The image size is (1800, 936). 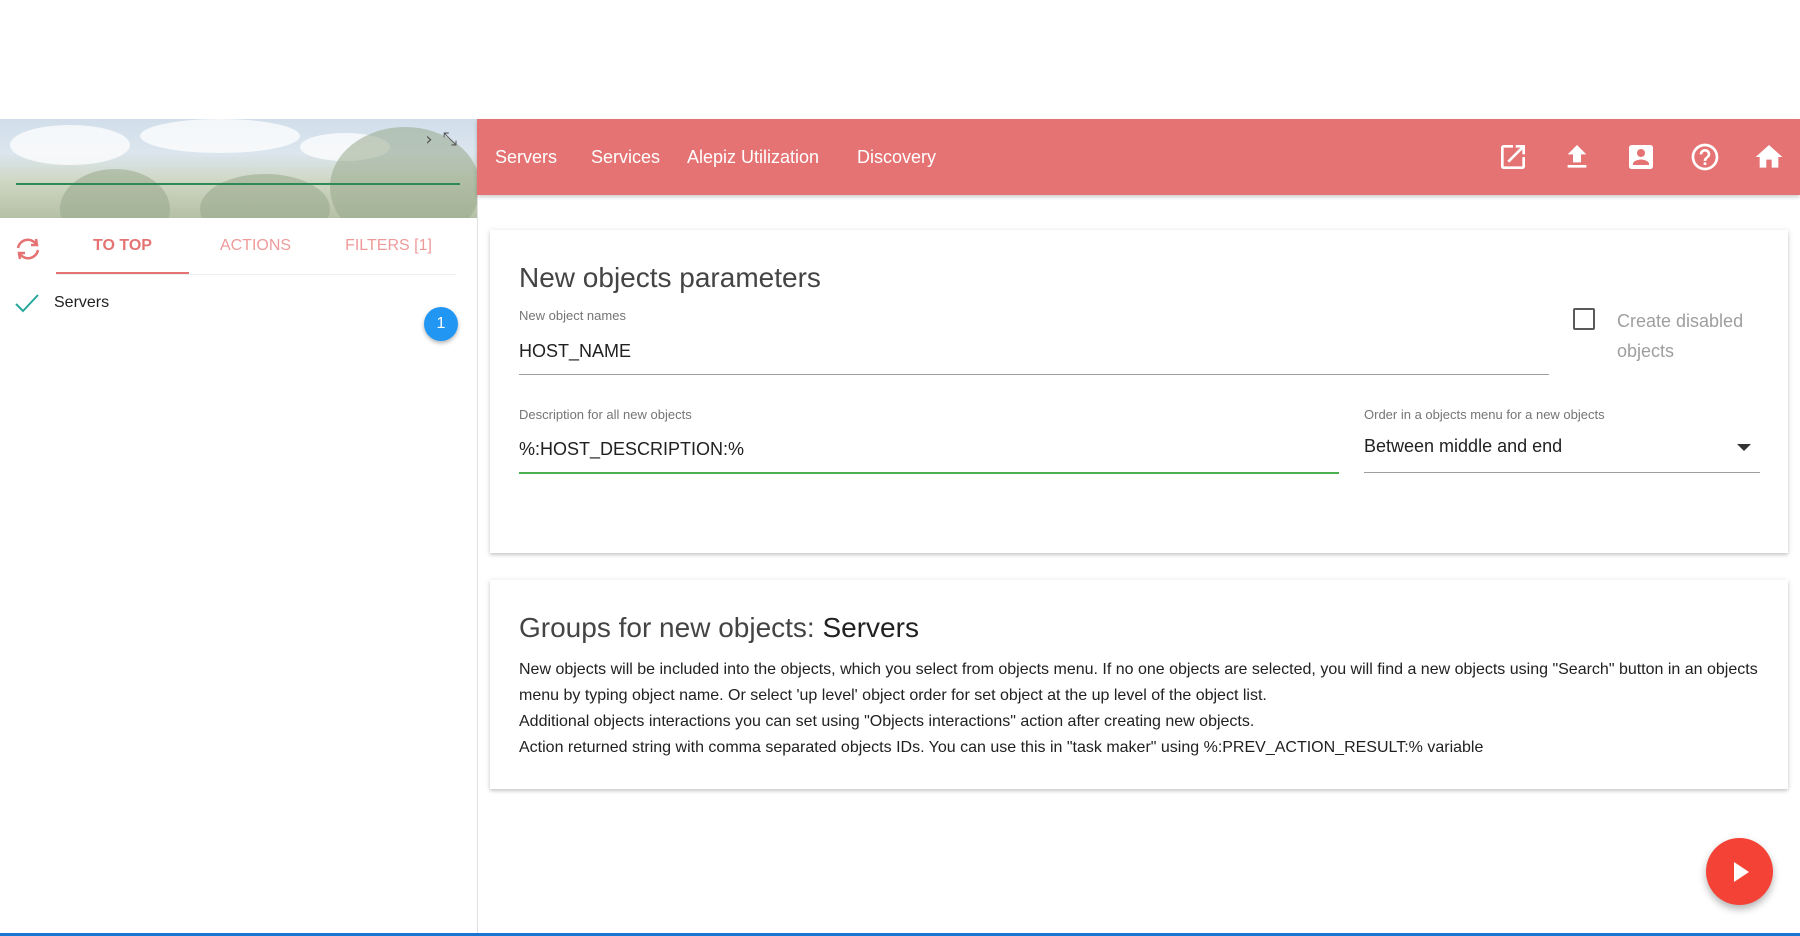 What do you see at coordinates (1029, 351) in the screenshot?
I see `object-names-input` at bounding box center [1029, 351].